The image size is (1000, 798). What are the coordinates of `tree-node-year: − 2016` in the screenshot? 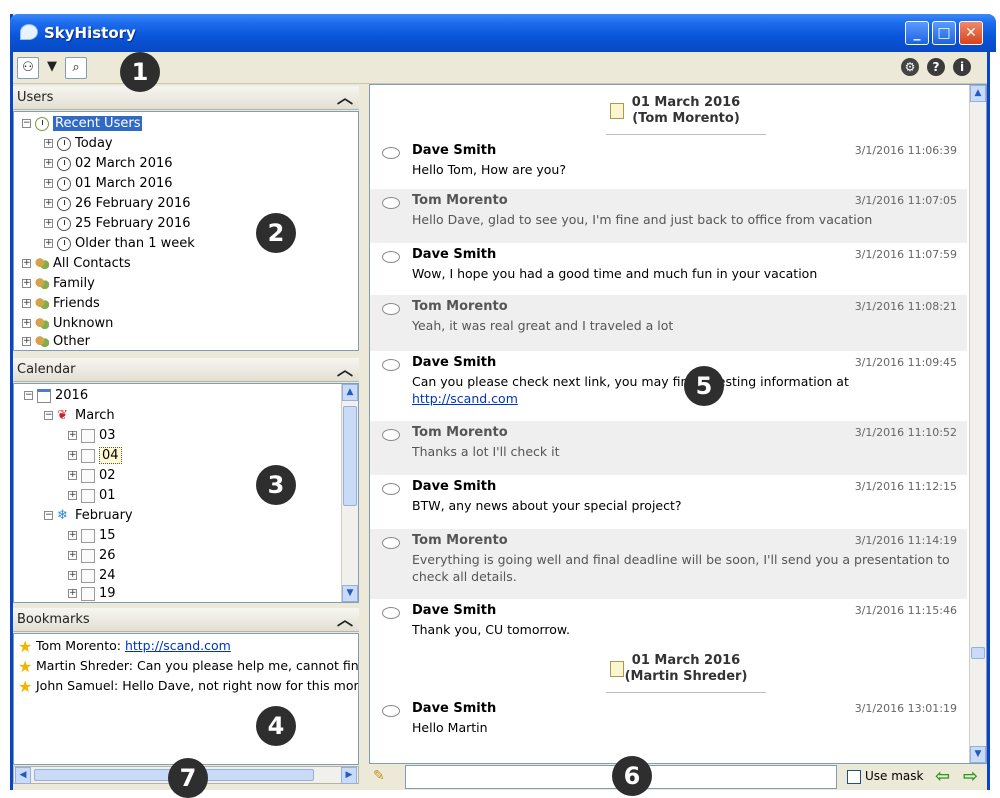 It's located at (56, 396).